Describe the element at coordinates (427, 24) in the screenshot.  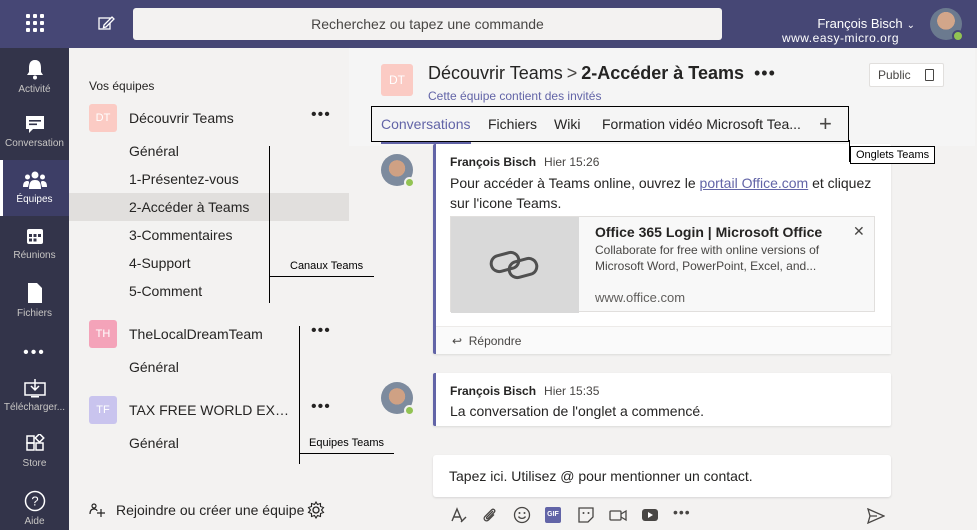
I see `search-input: Recherchez ou tapez une commande` at that location.